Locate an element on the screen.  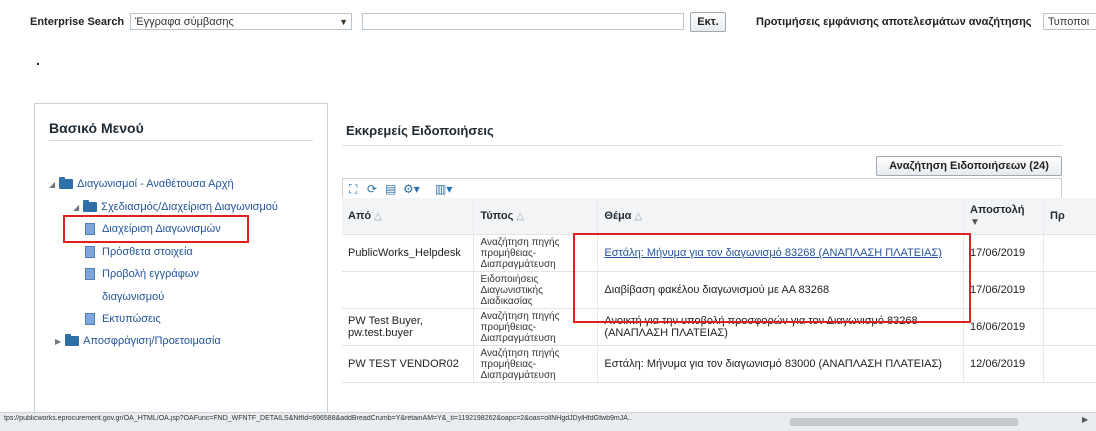
menu-item-tender-planning: ◢ Σχεδιασμός/Διαχείριση Διαγωνισμού is located at coordinates (175, 207).